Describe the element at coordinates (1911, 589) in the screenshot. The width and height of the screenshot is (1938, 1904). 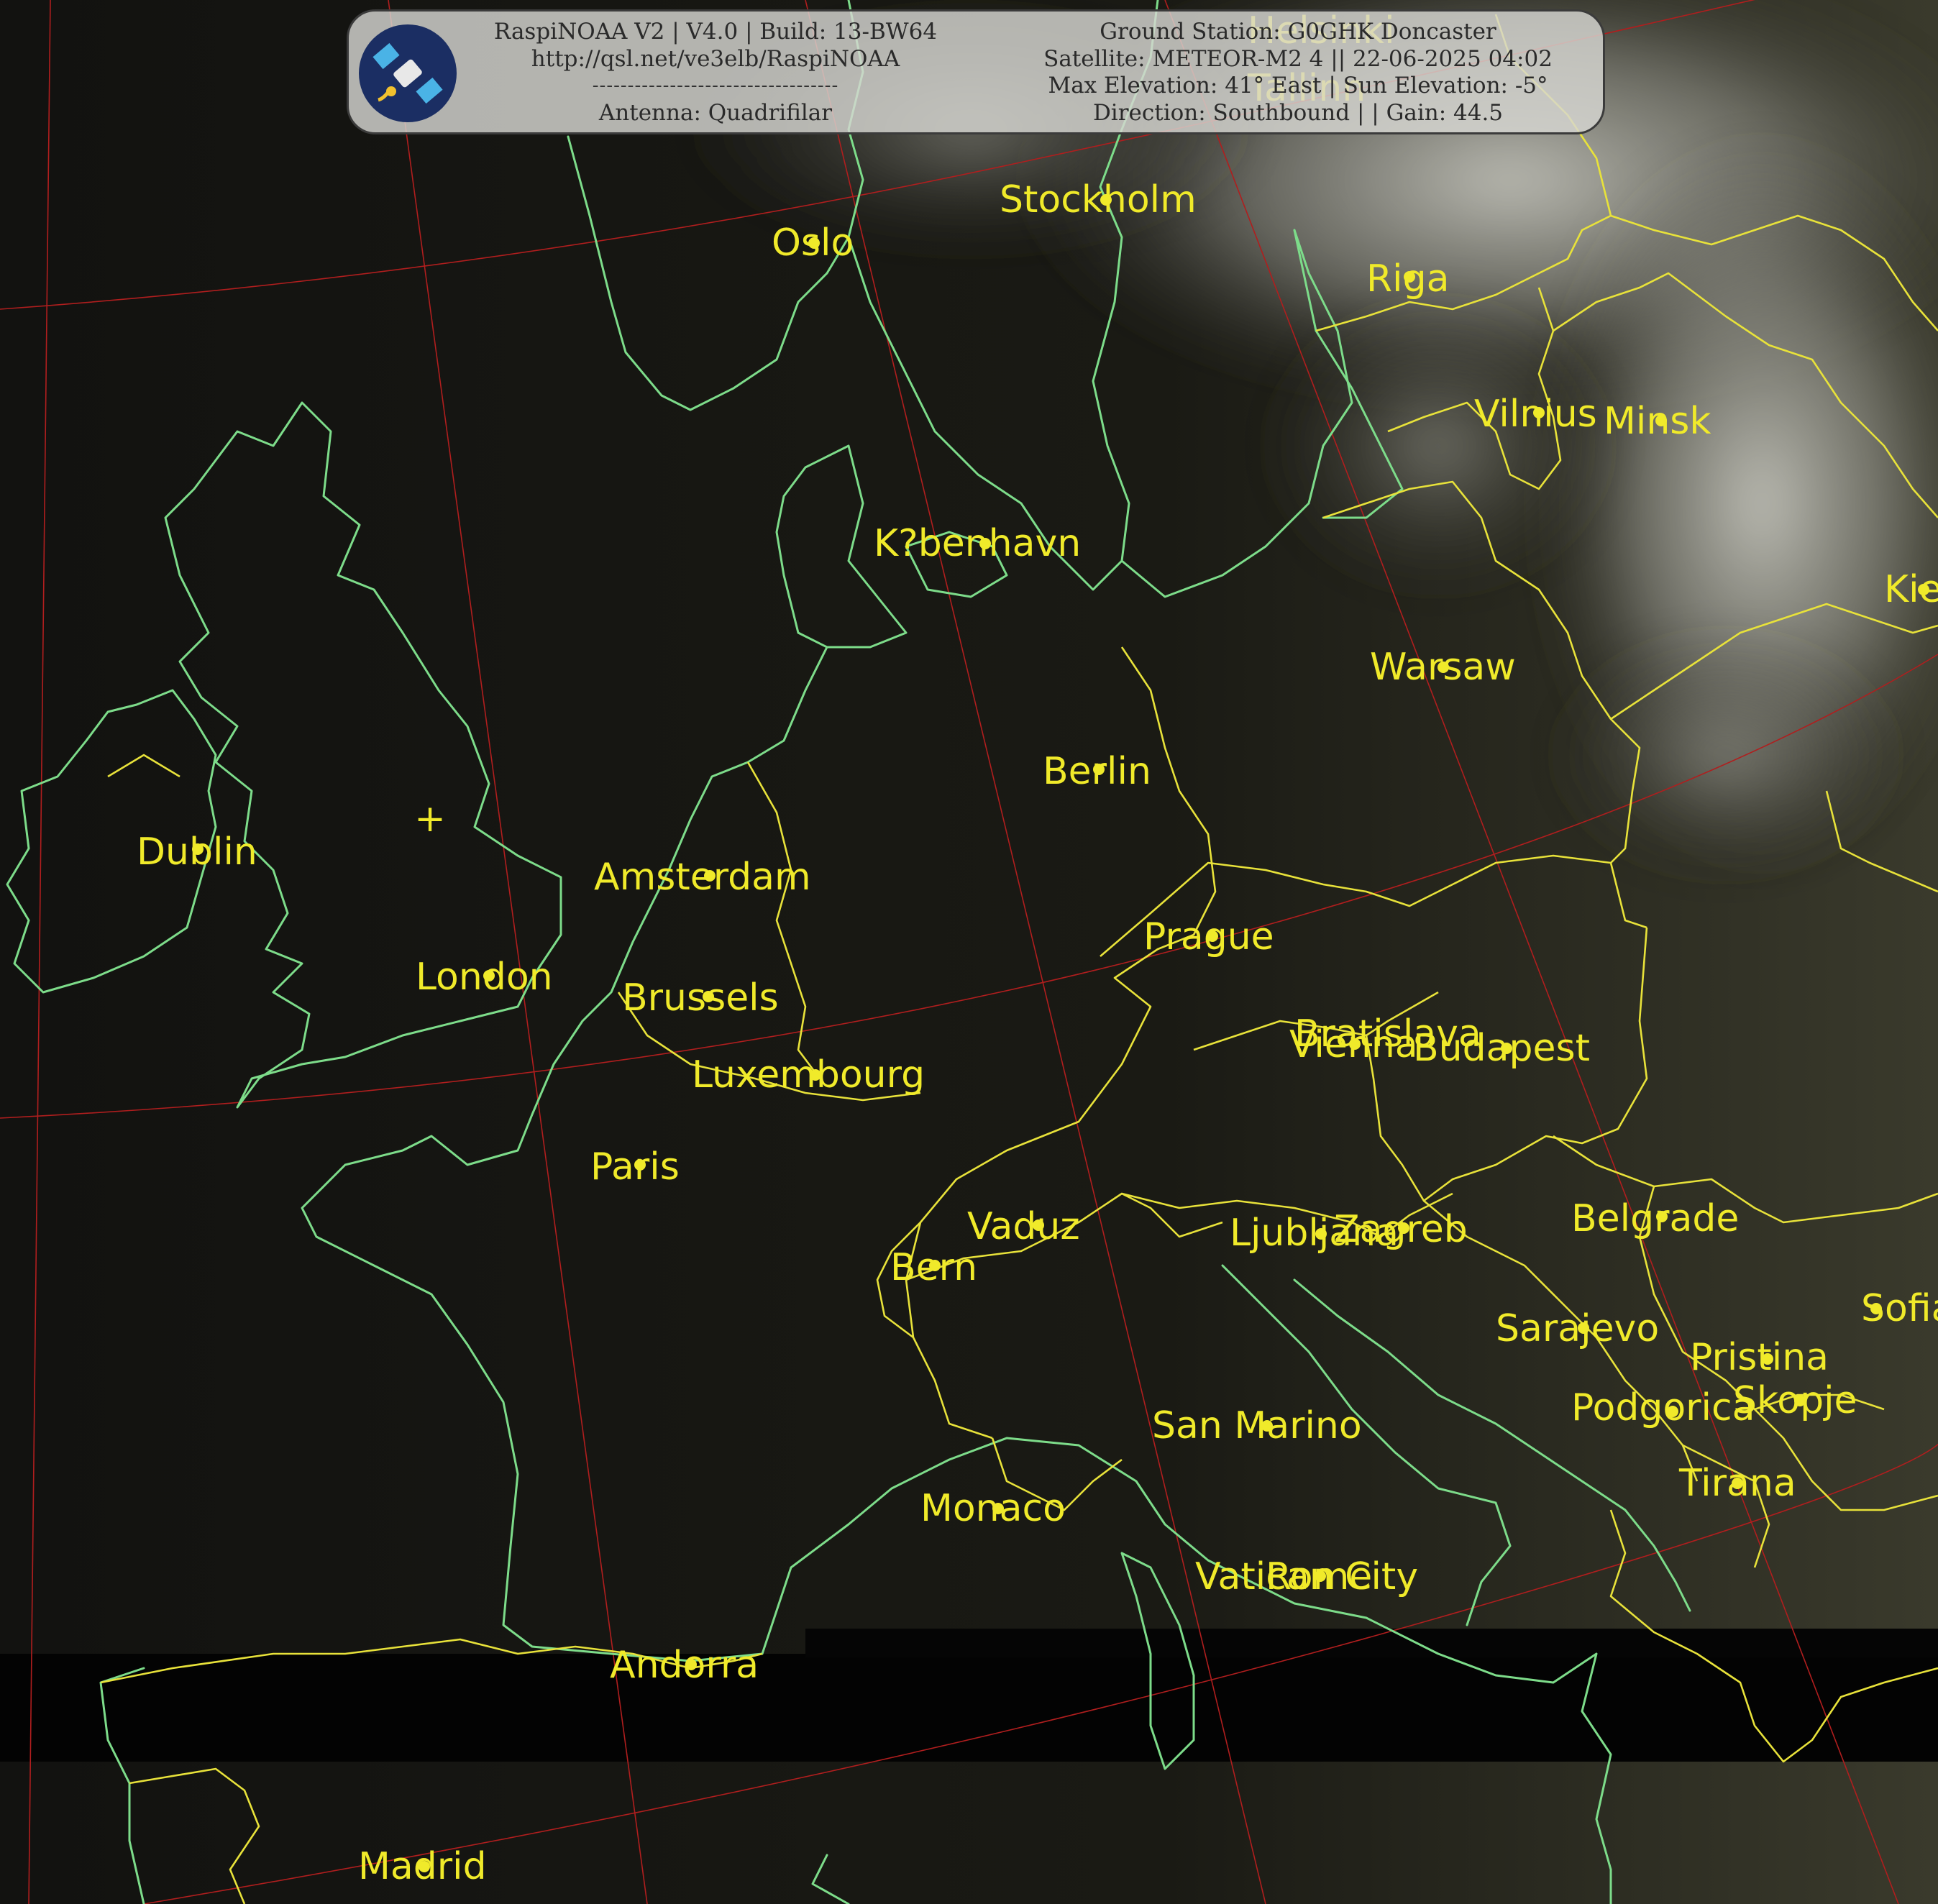
I see `city-label-kiev: Kiev` at that location.